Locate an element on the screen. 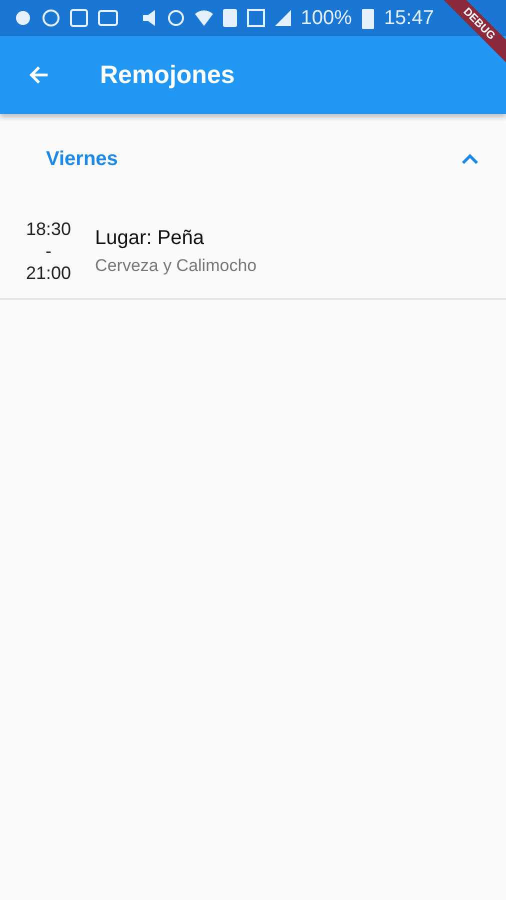  page-title: Remojones is located at coordinates (167, 75).